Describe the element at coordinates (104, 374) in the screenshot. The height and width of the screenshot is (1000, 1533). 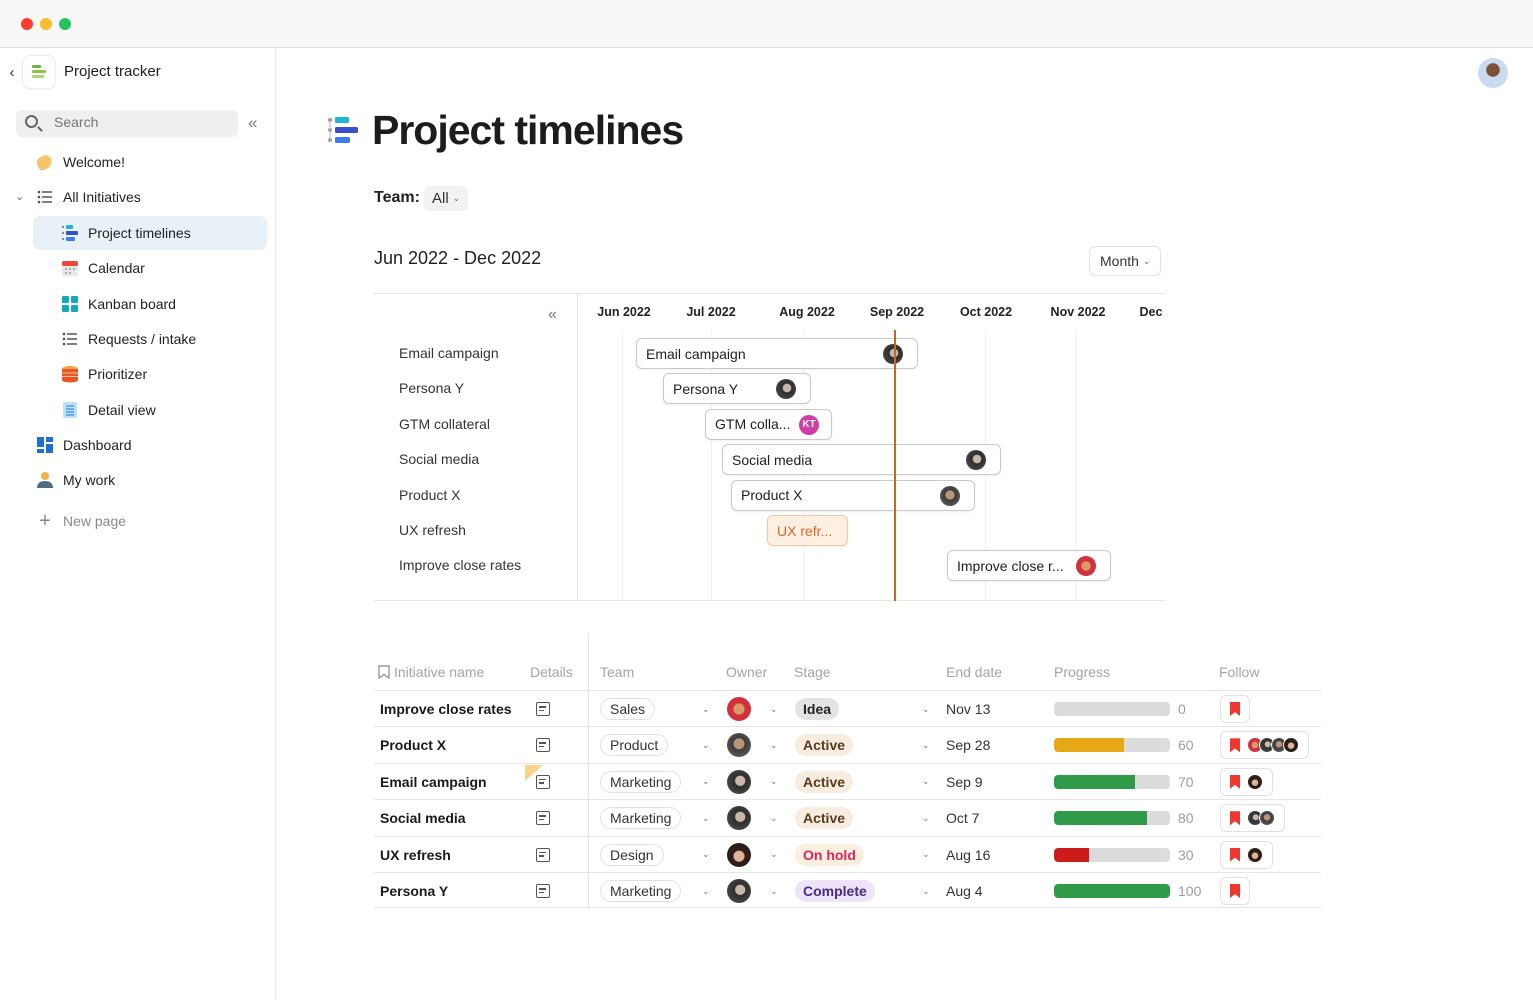
I see `sidebar-item-prioritizer: Prioritizer` at that location.